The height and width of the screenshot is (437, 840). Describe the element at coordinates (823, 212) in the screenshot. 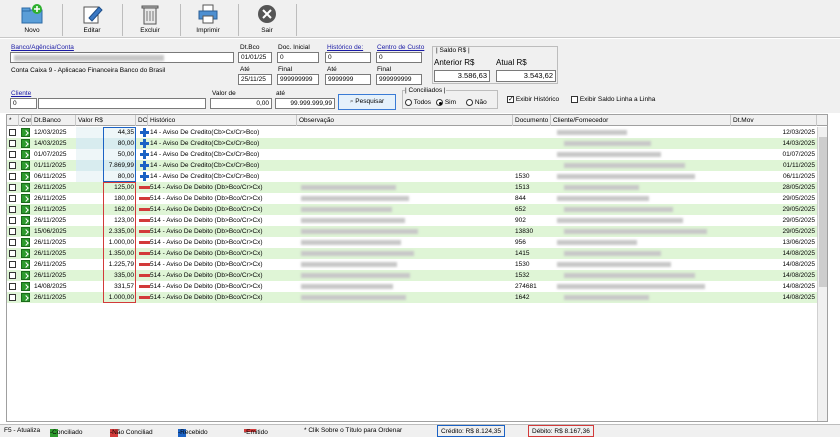

I see `scrollbar-thumb` at that location.